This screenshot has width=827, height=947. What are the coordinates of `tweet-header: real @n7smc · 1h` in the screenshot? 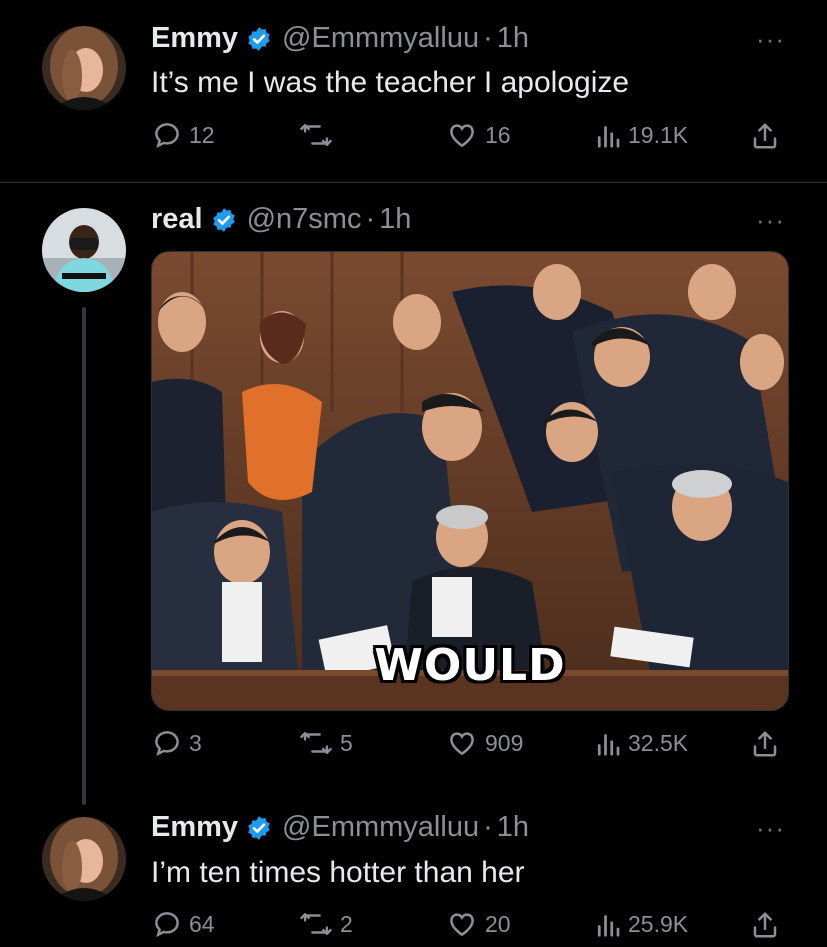 It's located at (281, 219).